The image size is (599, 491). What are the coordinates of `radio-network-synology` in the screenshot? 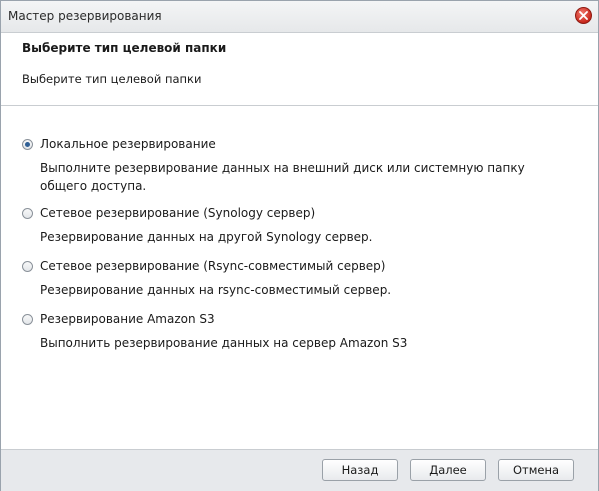 It's located at (27, 213).